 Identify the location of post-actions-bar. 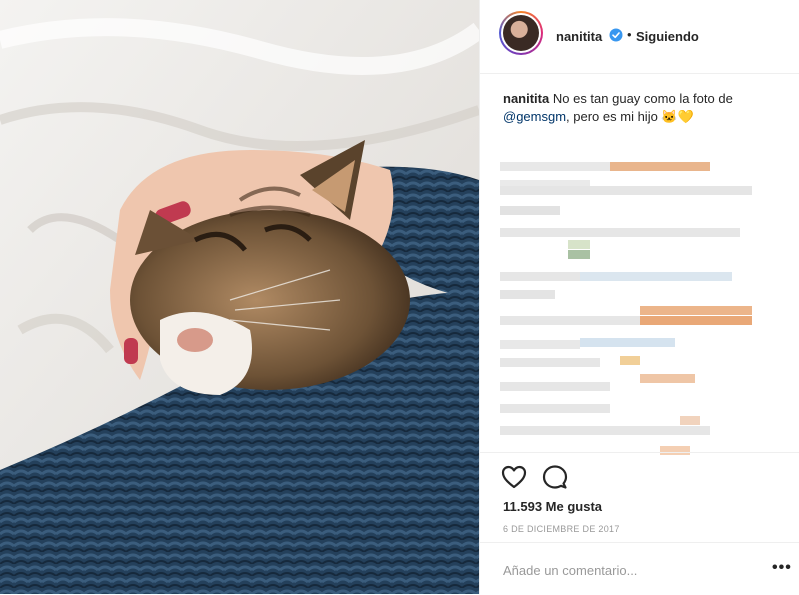
(639, 470).